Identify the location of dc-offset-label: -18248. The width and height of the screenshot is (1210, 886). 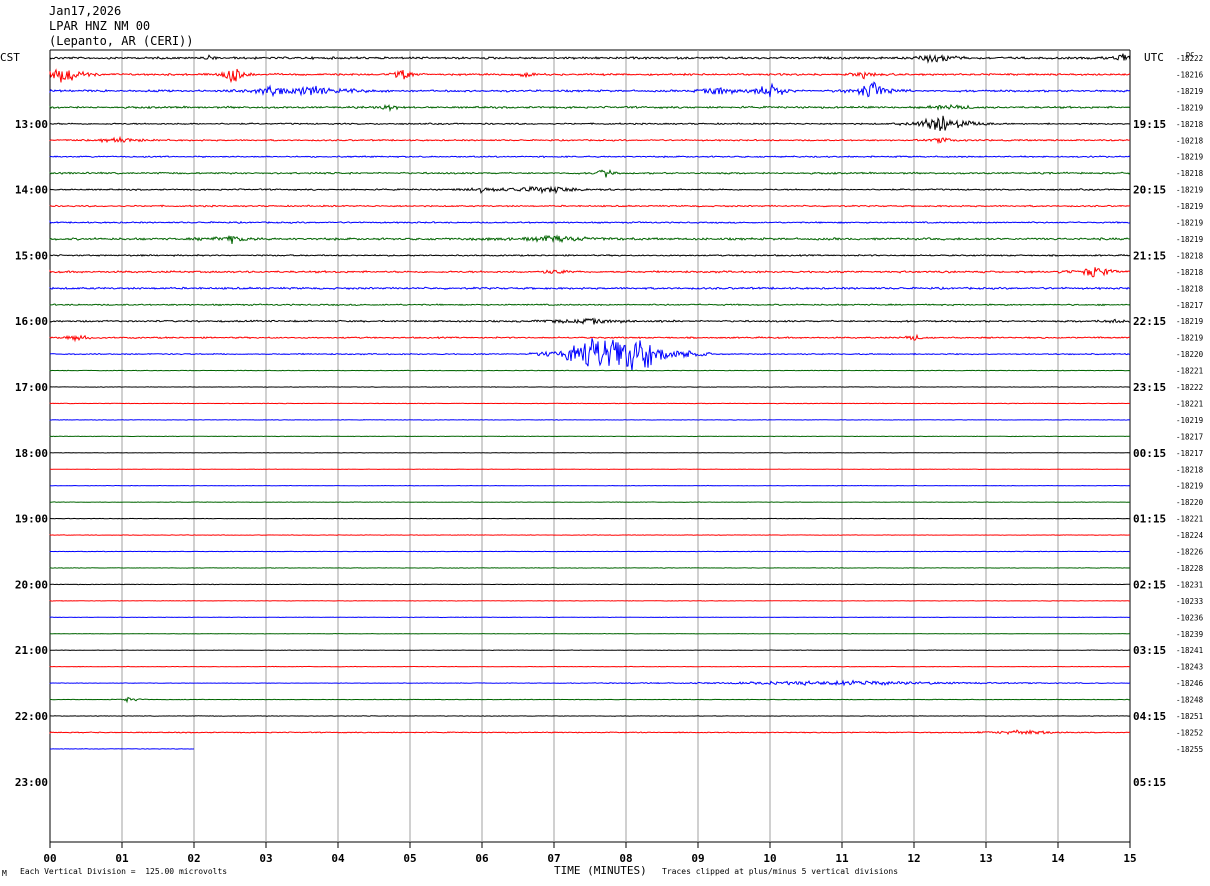
(1190, 700).